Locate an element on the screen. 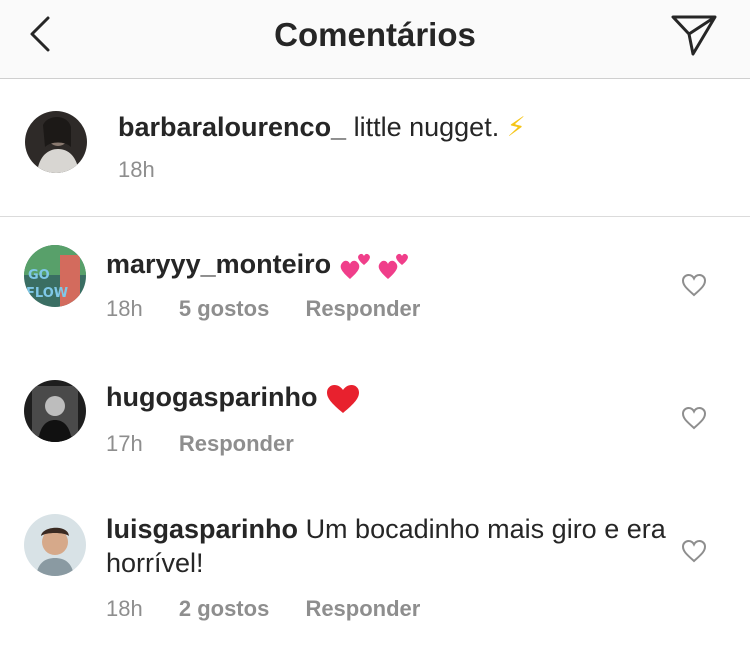 This screenshot has height=656, width=750. two-hearts-icon is located at coordinates (374, 266).